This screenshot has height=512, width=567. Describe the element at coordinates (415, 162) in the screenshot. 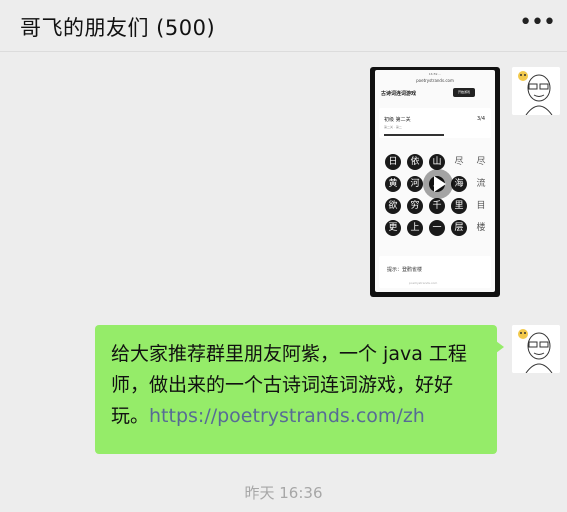

I see `grid-cell: 依` at that location.